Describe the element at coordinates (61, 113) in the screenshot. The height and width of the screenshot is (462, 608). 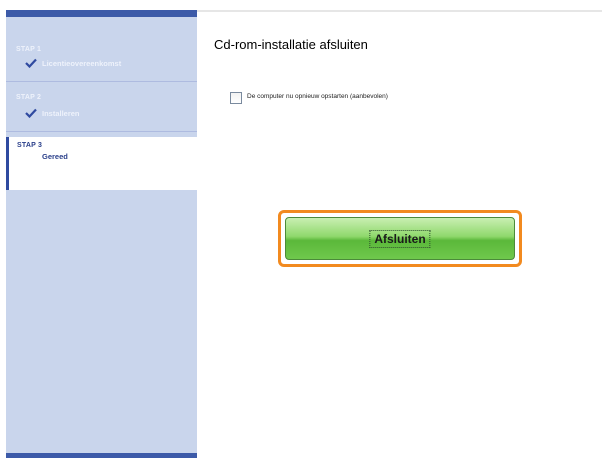
I see `step-2-label: Installeren` at that location.